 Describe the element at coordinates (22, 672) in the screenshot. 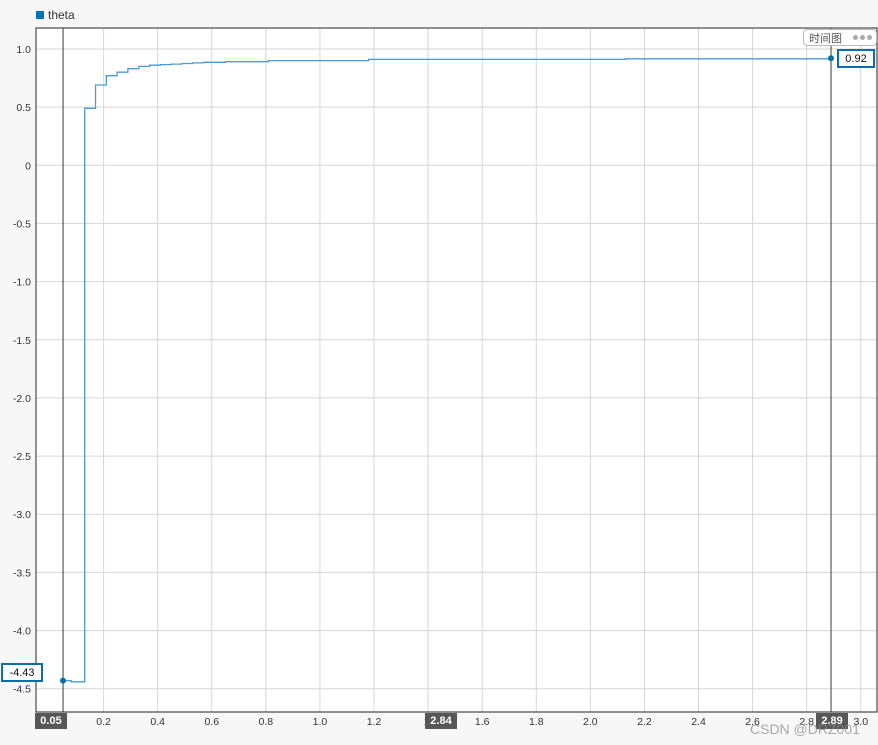

I see `cursor-left-value: -4.43` at that location.